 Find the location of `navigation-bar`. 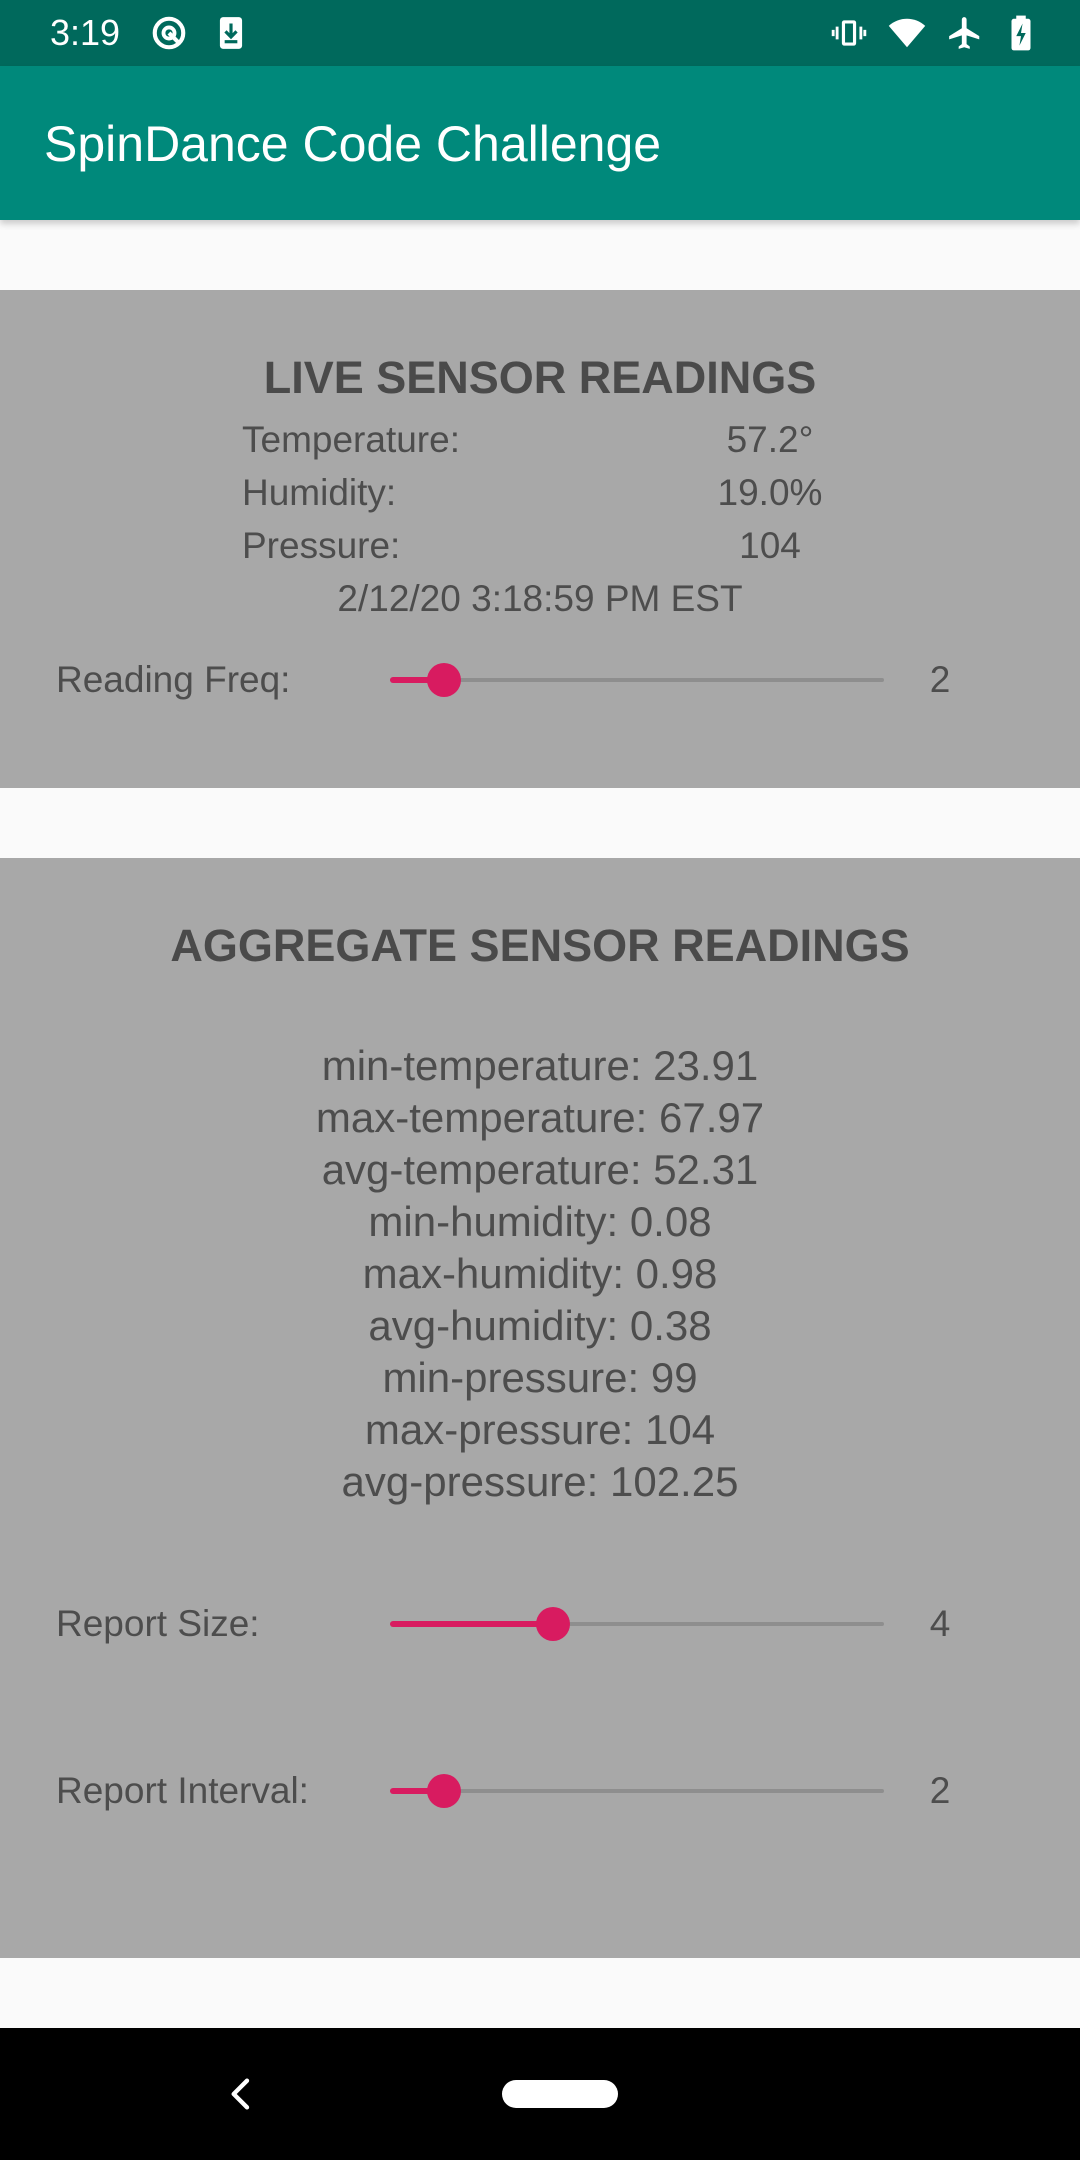

navigation-bar is located at coordinates (540, 2094).